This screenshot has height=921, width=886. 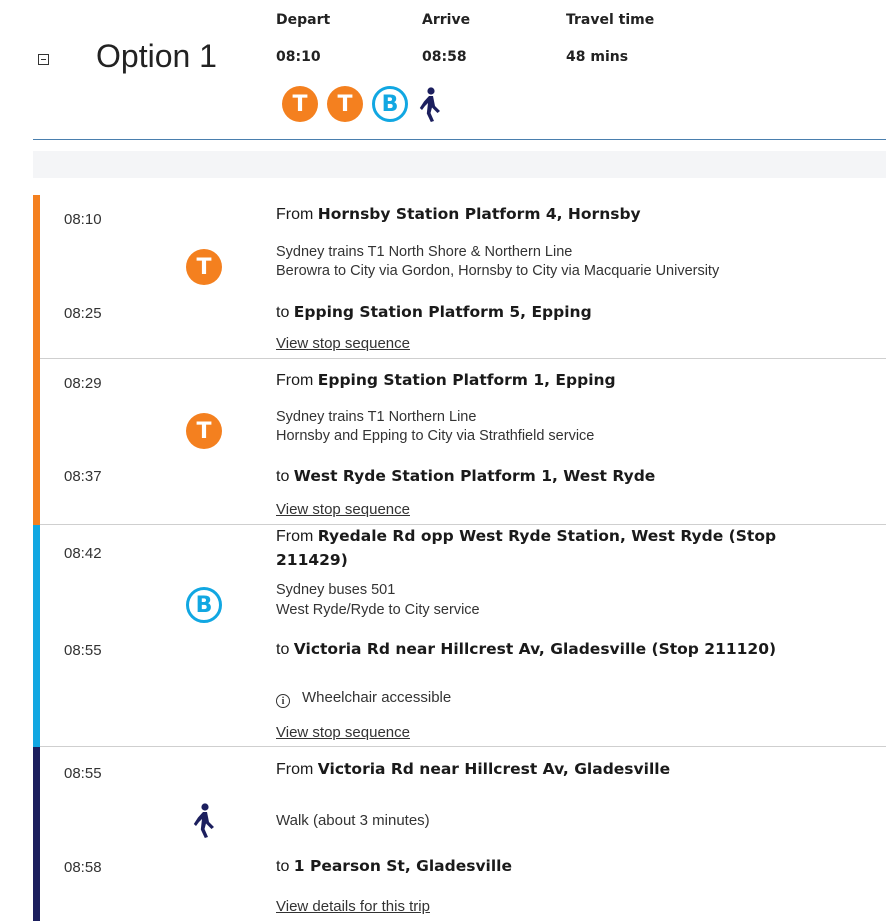 I want to click on leg-start-time: 08:42, so click(x=83, y=553).